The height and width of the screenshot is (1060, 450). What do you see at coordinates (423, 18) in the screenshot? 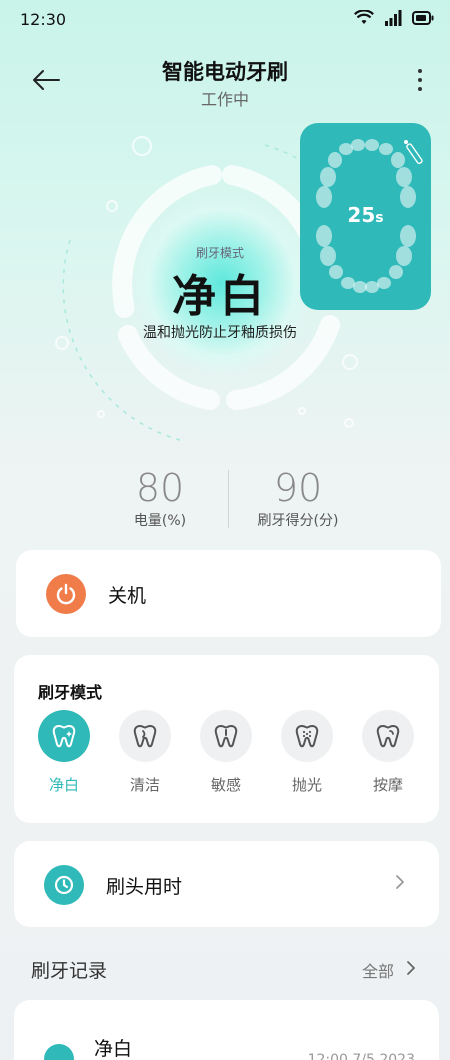
I see `battery-icon` at bounding box center [423, 18].